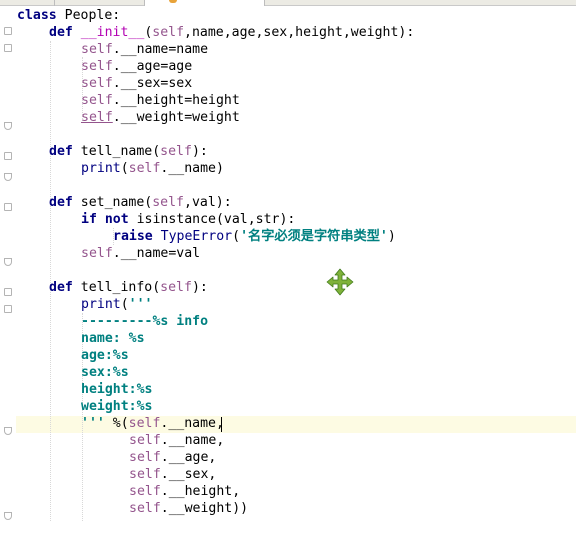  Describe the element at coordinates (105, 219) in the screenshot. I see `code-token: if not` at that location.